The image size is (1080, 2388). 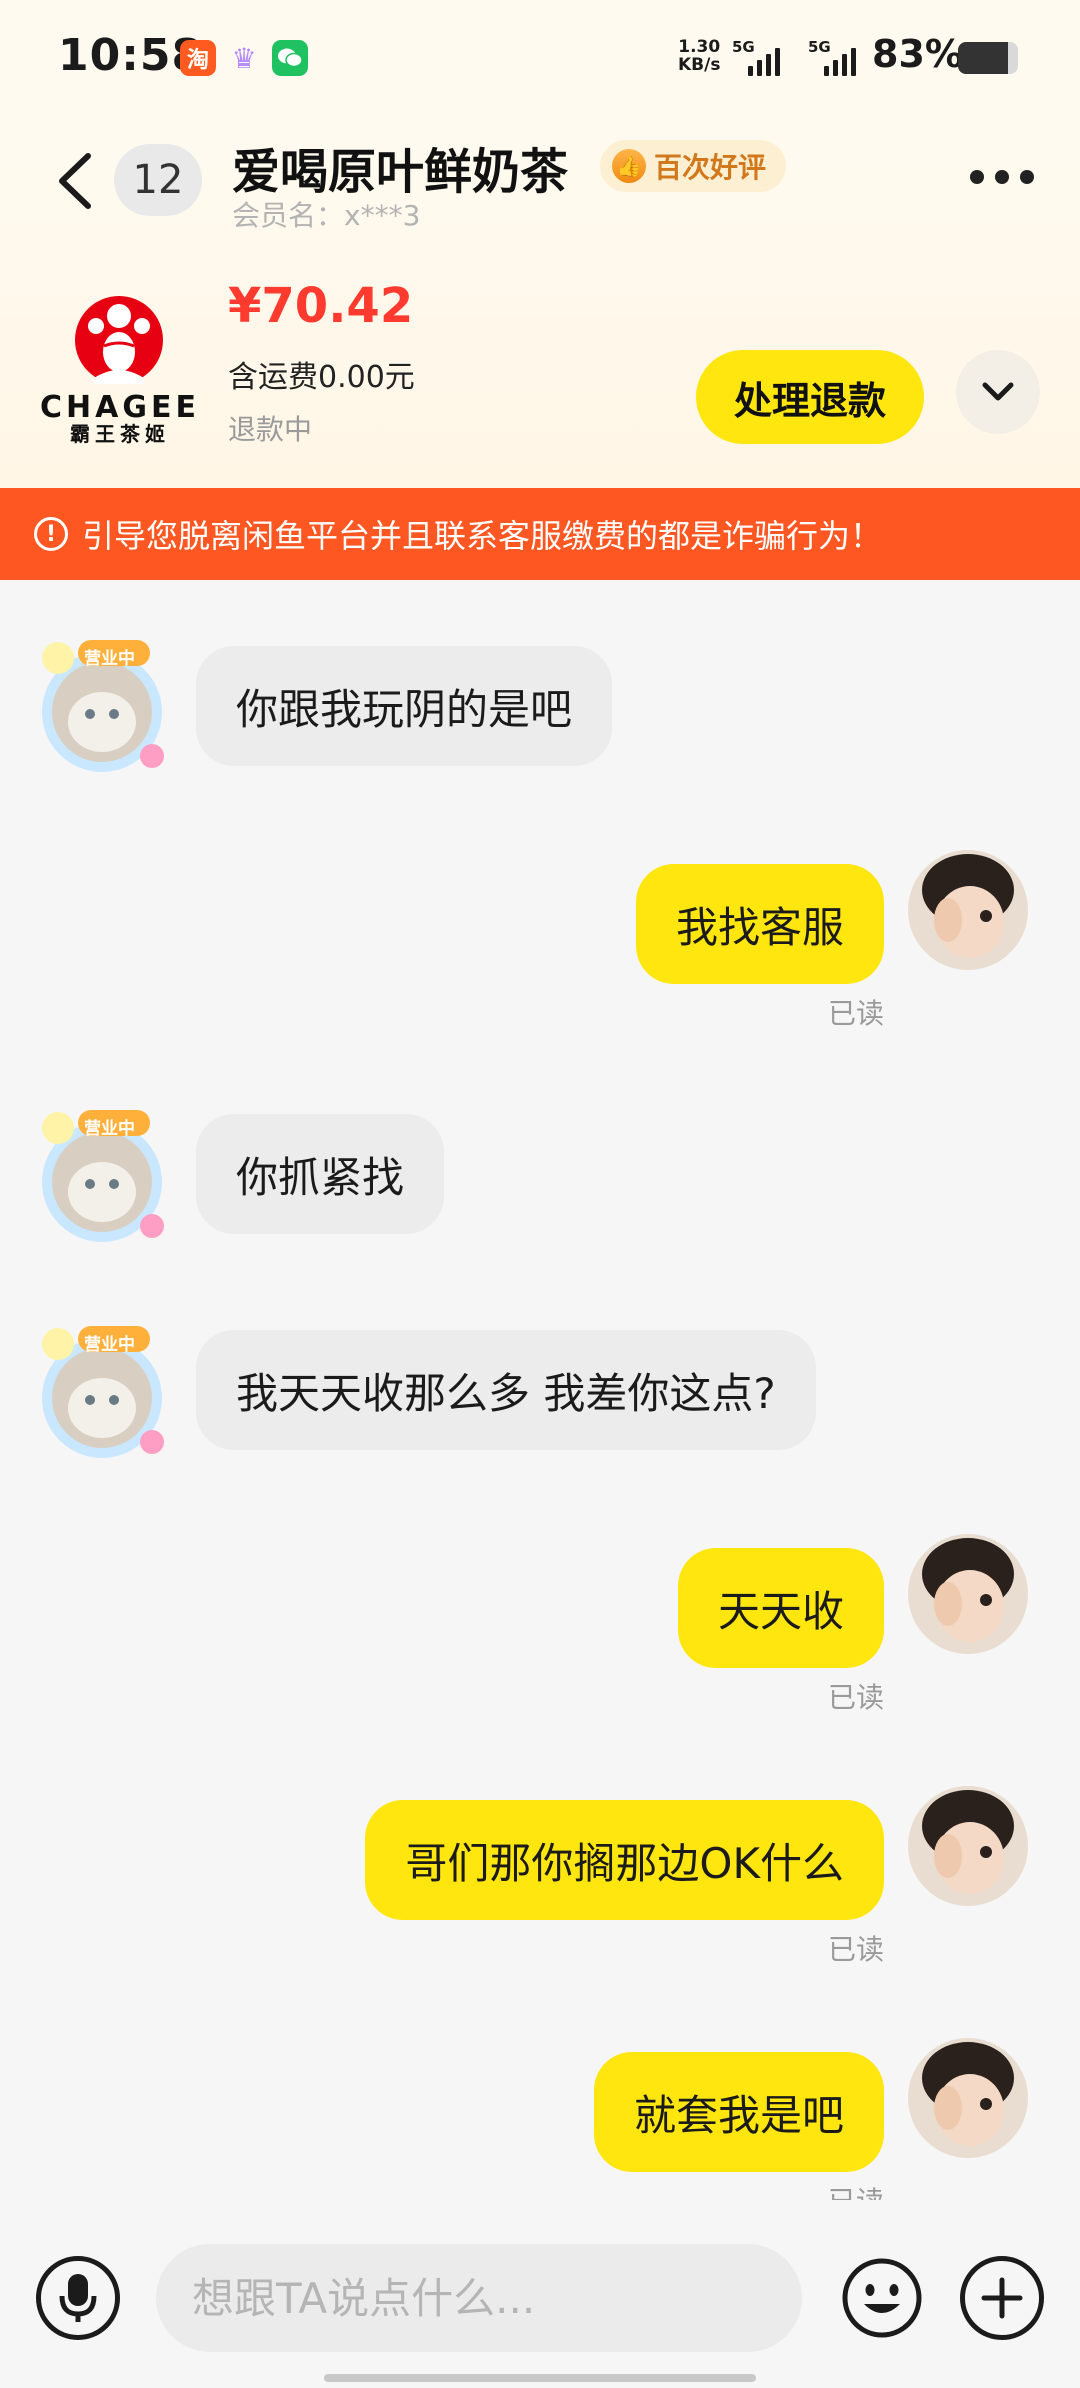 I want to click on emoji-button, so click(x=882, y=2298).